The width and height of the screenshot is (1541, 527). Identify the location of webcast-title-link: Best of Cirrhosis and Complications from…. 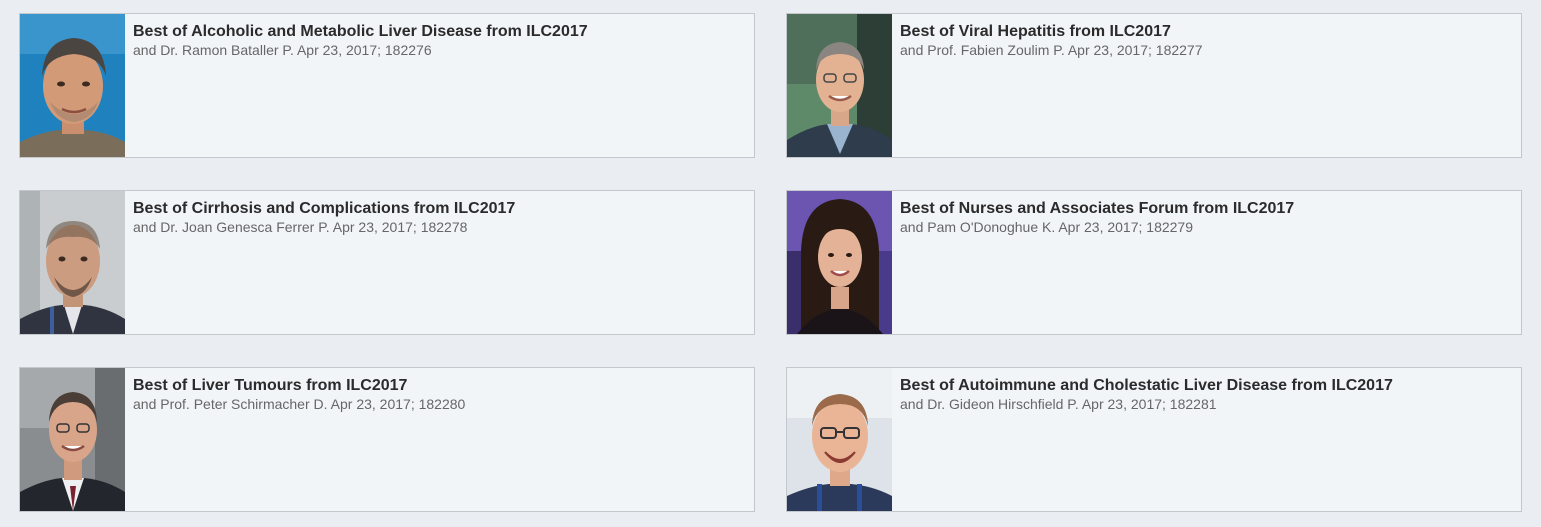
(324, 208).